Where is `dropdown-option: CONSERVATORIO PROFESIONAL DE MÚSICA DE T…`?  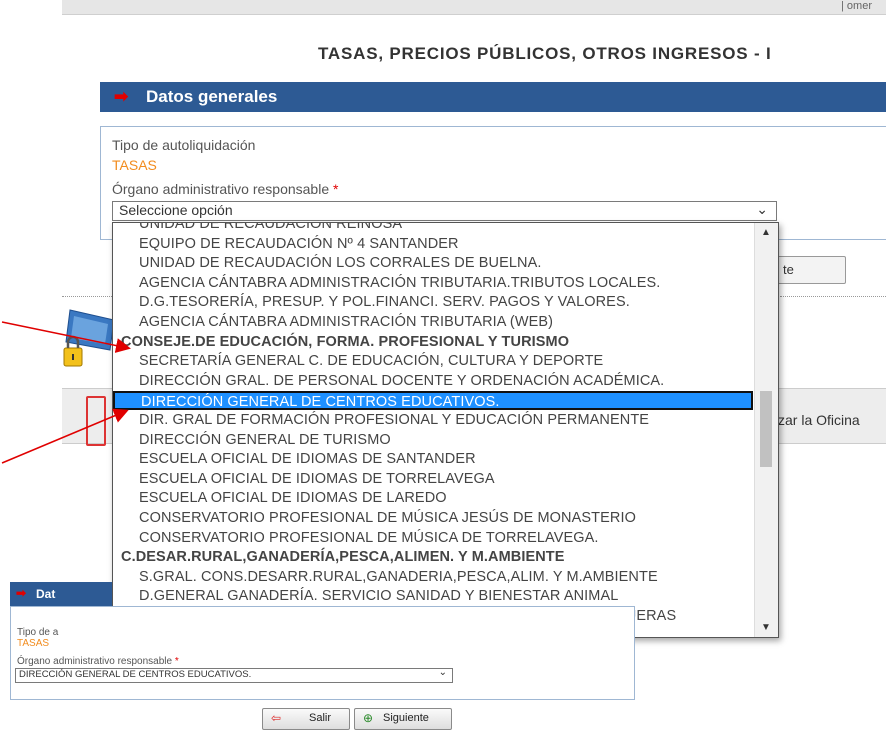 dropdown-option: CONSERVATORIO PROFESIONAL DE MÚSICA DE T… is located at coordinates (433, 538).